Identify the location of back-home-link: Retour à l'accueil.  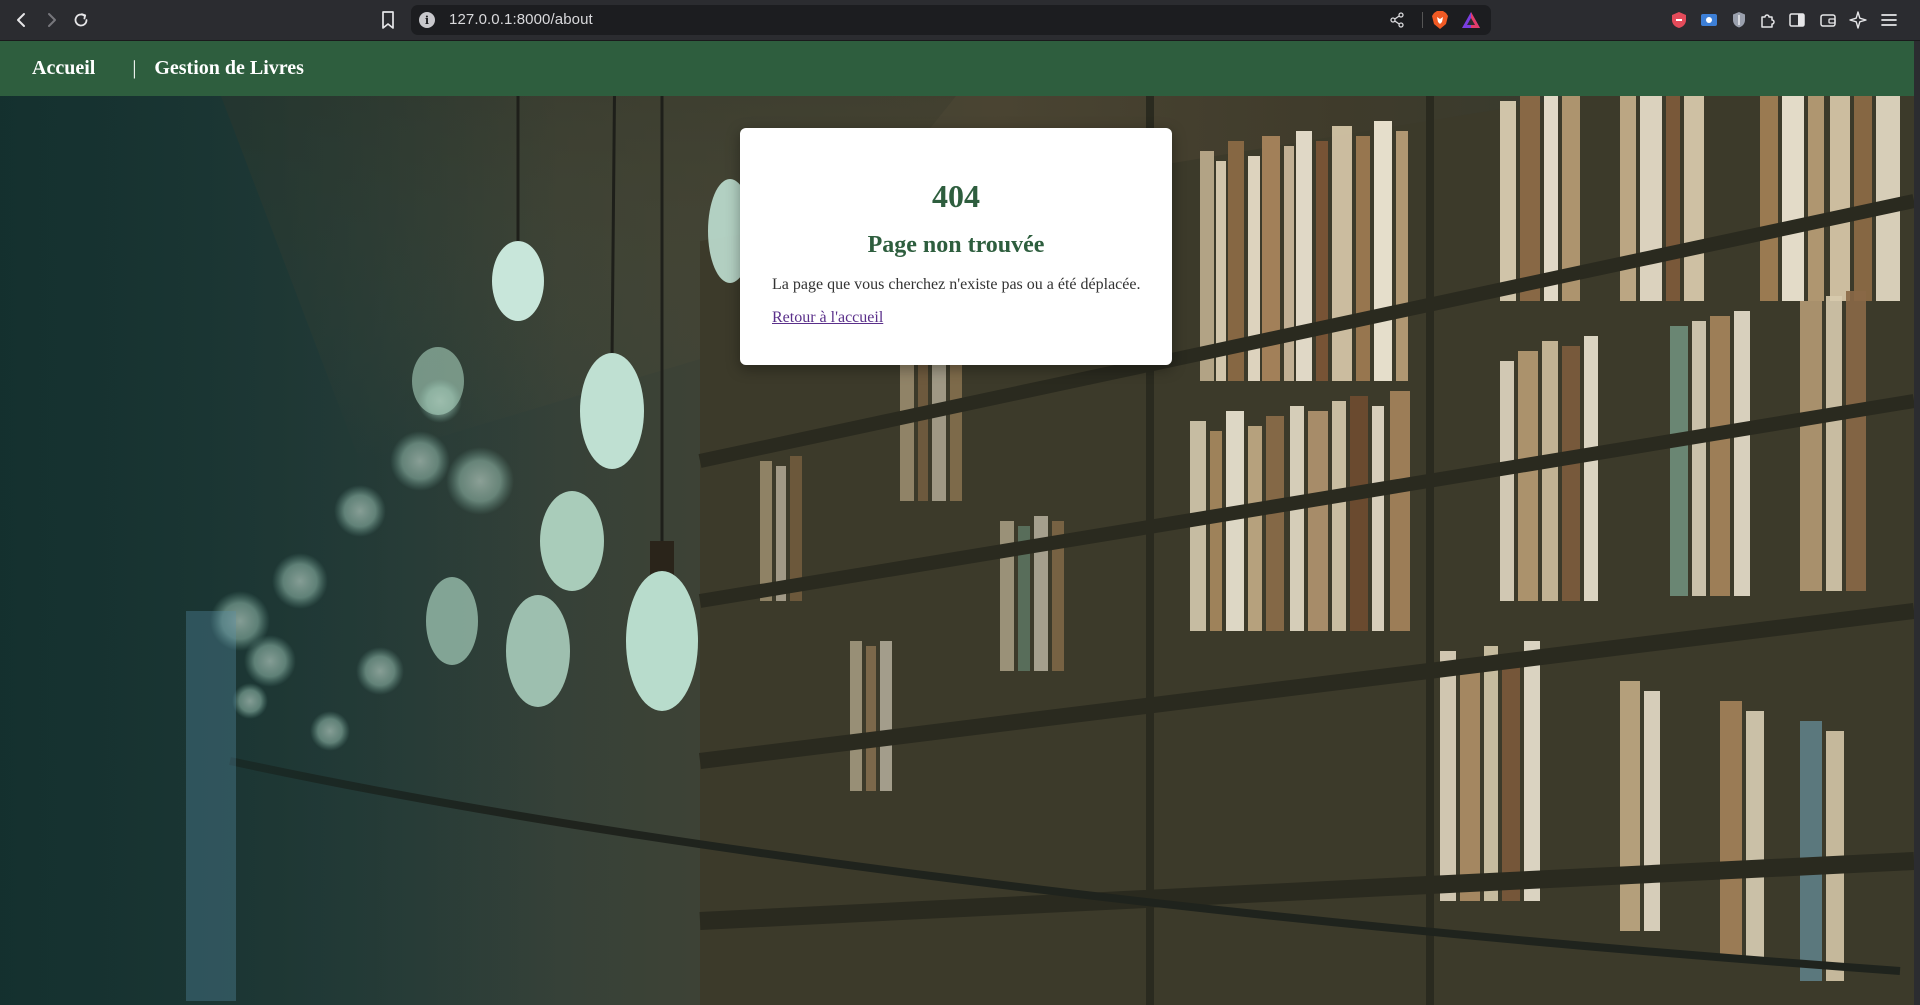
(956, 318).